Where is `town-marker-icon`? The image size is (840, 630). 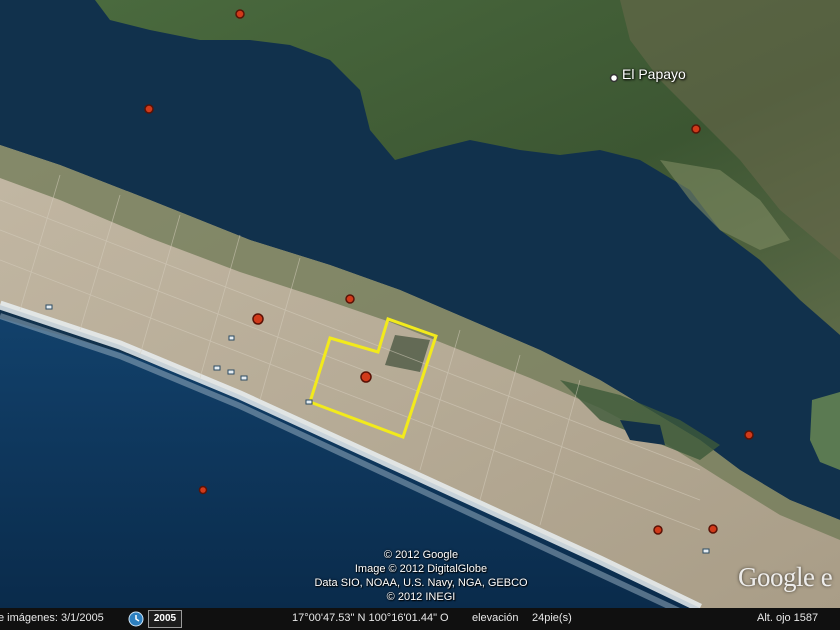 town-marker-icon is located at coordinates (614, 78).